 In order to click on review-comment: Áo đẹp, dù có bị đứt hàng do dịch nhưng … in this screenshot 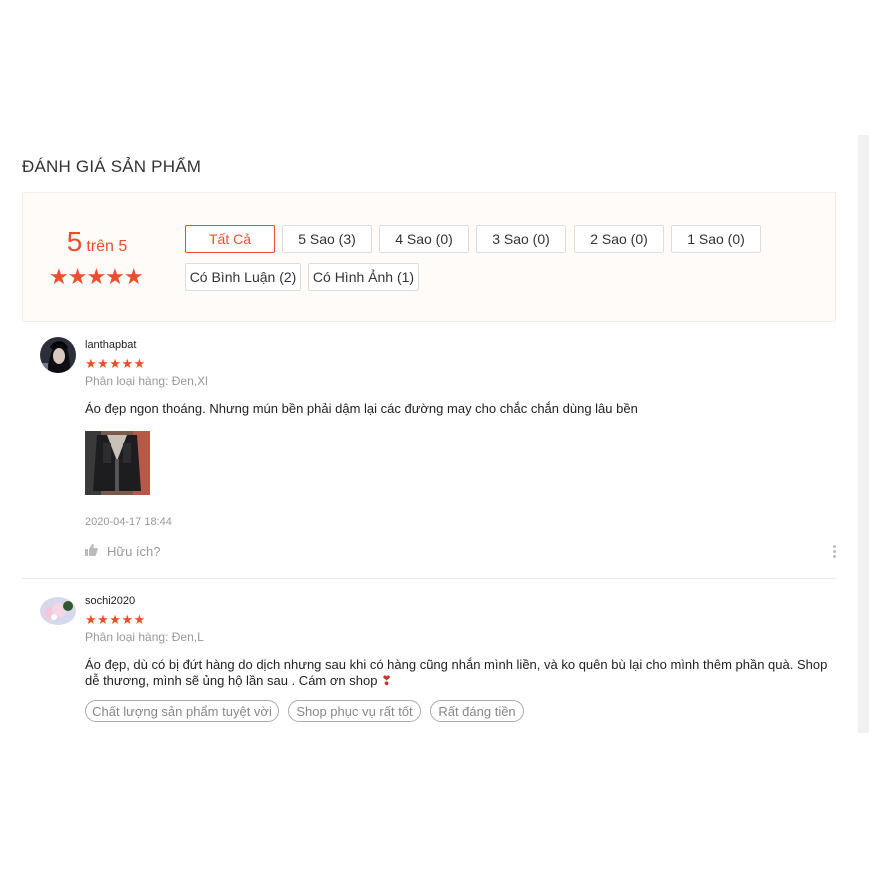, I will do `click(457, 673)`.